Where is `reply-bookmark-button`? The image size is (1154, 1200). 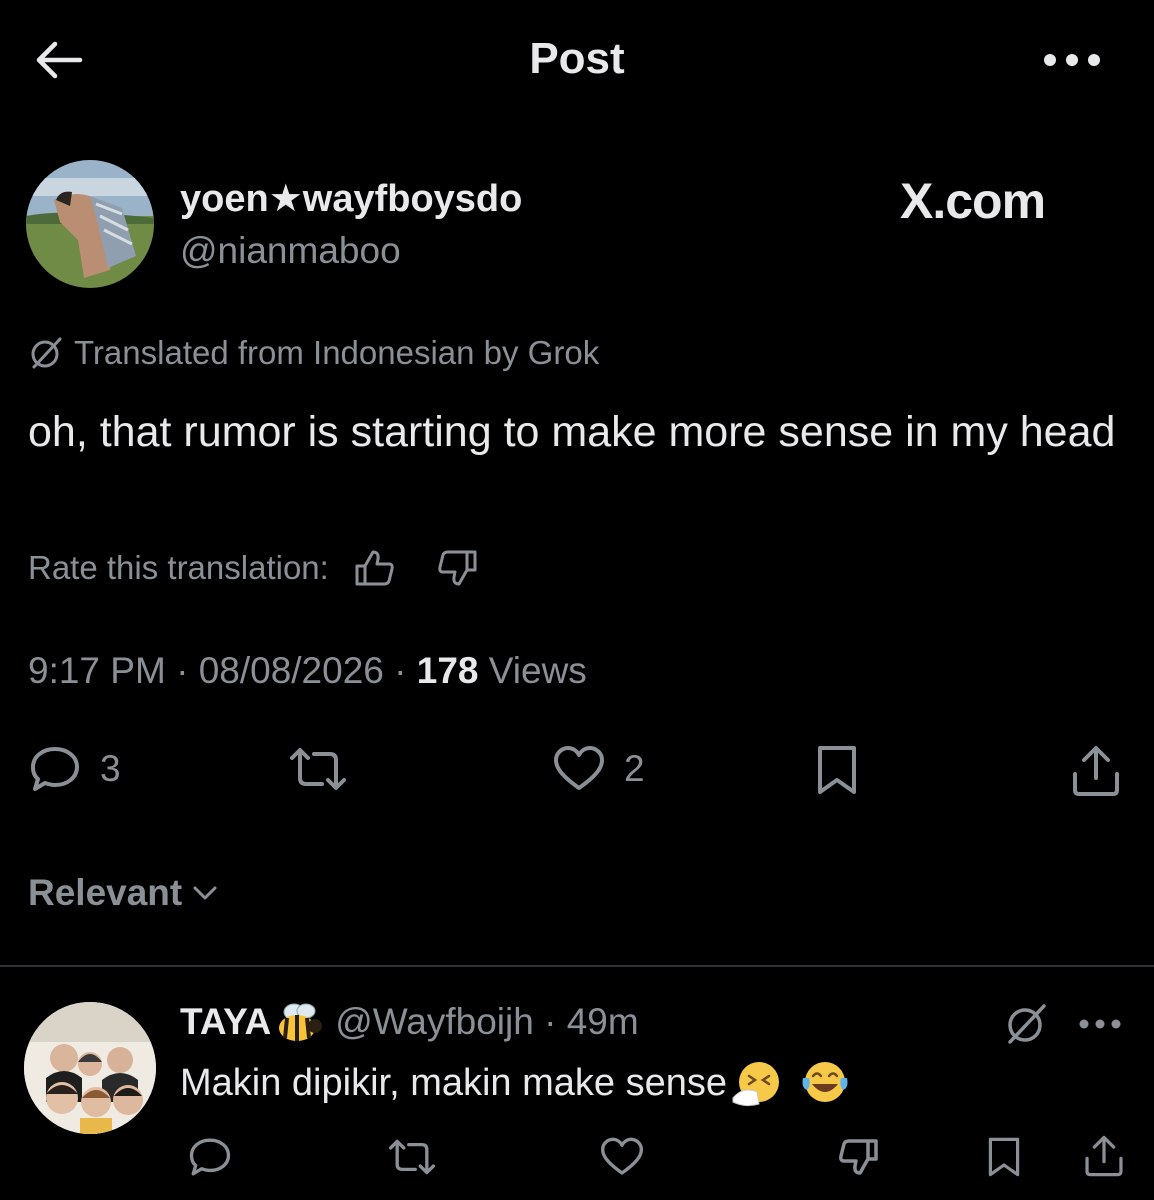 reply-bookmark-button is located at coordinates (1004, 1157).